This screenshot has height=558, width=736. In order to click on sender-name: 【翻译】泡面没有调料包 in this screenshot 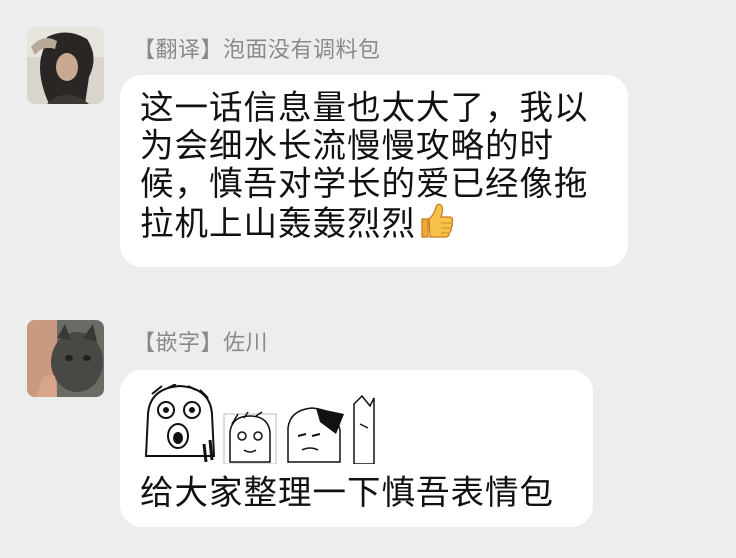, I will do `click(257, 48)`.